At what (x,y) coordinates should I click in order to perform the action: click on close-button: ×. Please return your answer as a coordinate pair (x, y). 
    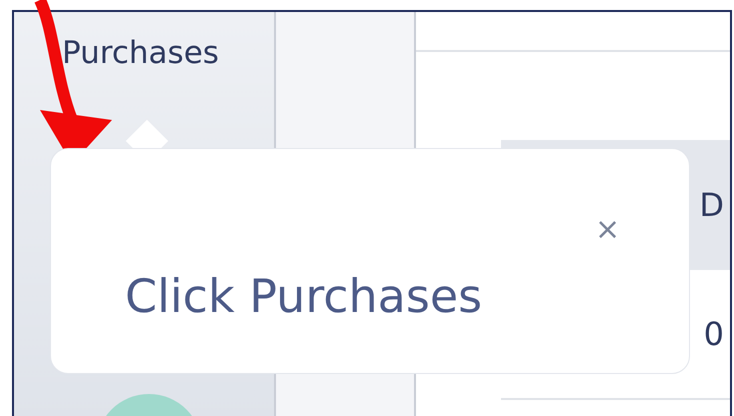
    Looking at the image, I should click on (607, 230).